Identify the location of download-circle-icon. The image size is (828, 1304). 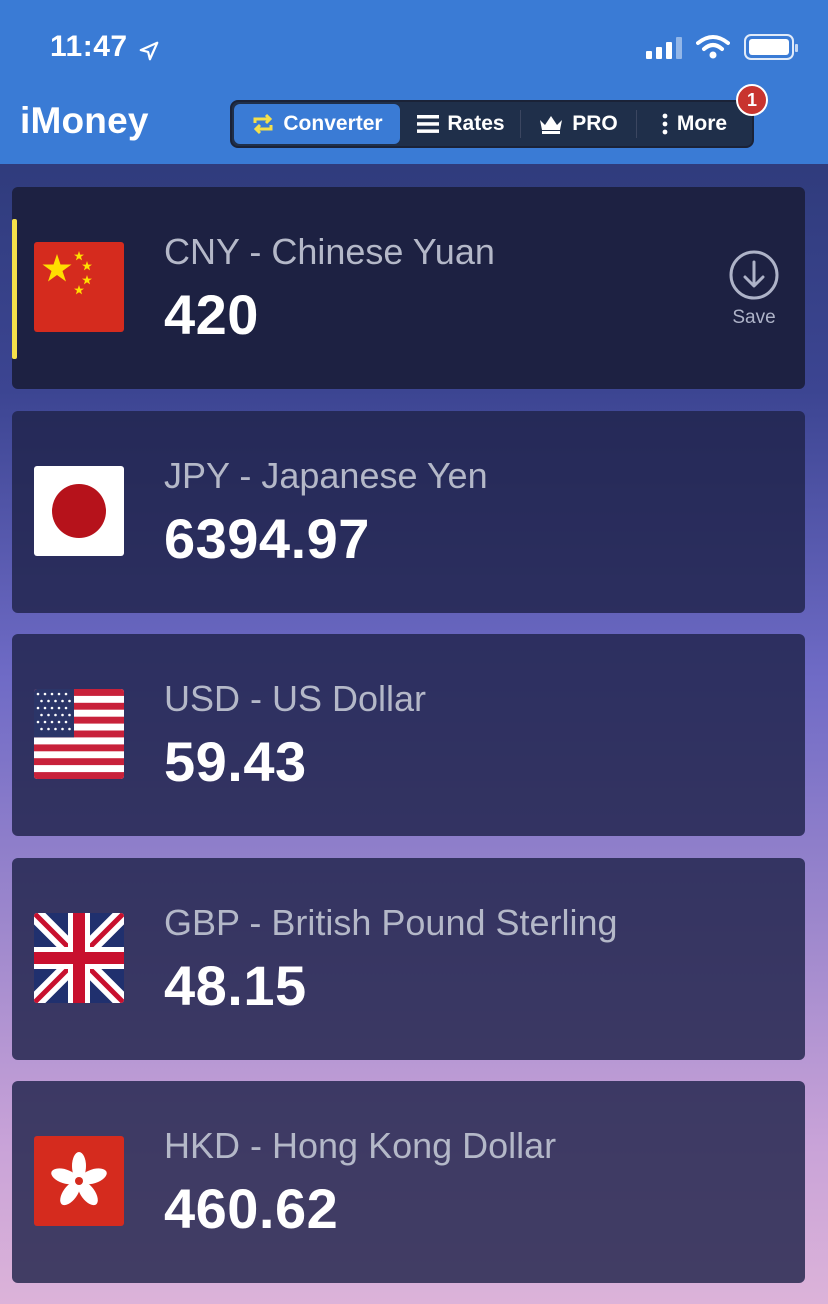
(754, 275).